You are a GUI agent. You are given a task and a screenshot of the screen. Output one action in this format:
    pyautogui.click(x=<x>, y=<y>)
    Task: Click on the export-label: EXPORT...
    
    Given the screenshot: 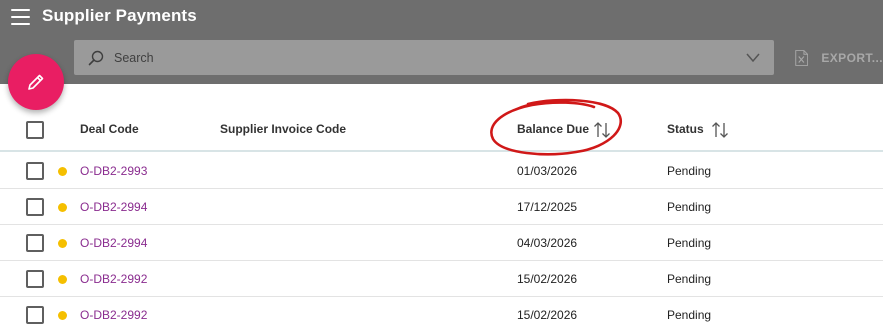 What is the action you would take?
    pyautogui.click(x=852, y=58)
    